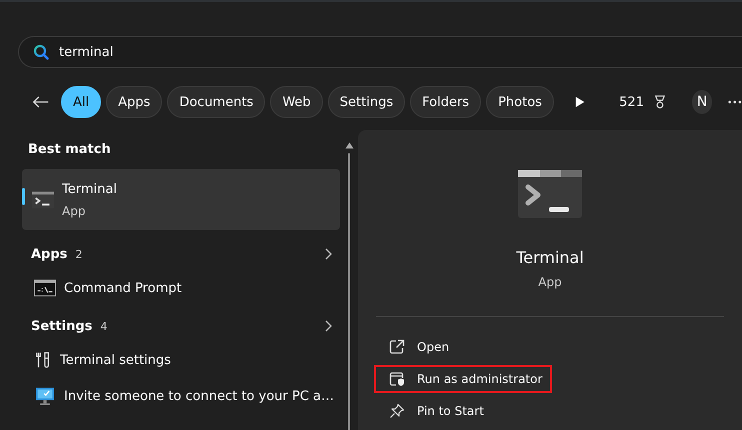 Image resolution: width=742 pixels, height=430 pixels. I want to click on medal-icon, so click(660, 102).